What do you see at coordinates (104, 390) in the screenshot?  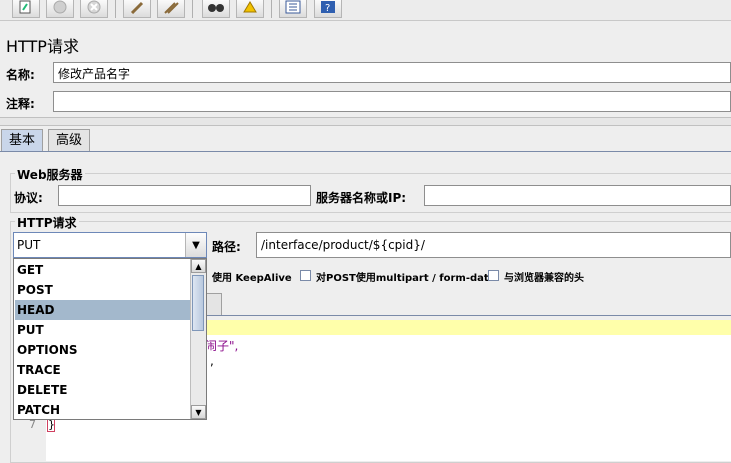 I see `method-option-delete: DELETE` at bounding box center [104, 390].